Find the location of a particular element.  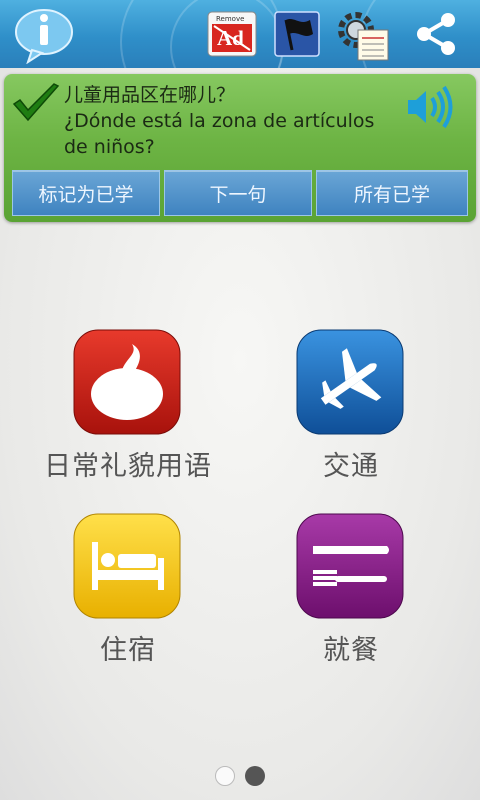

info-button is located at coordinates (44, 34).